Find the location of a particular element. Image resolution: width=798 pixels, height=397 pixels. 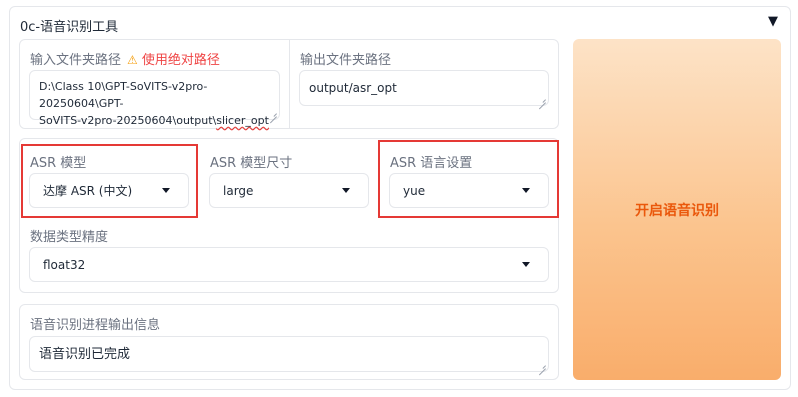

progress-label: 语音识别进程输出信息 is located at coordinates (95, 325).